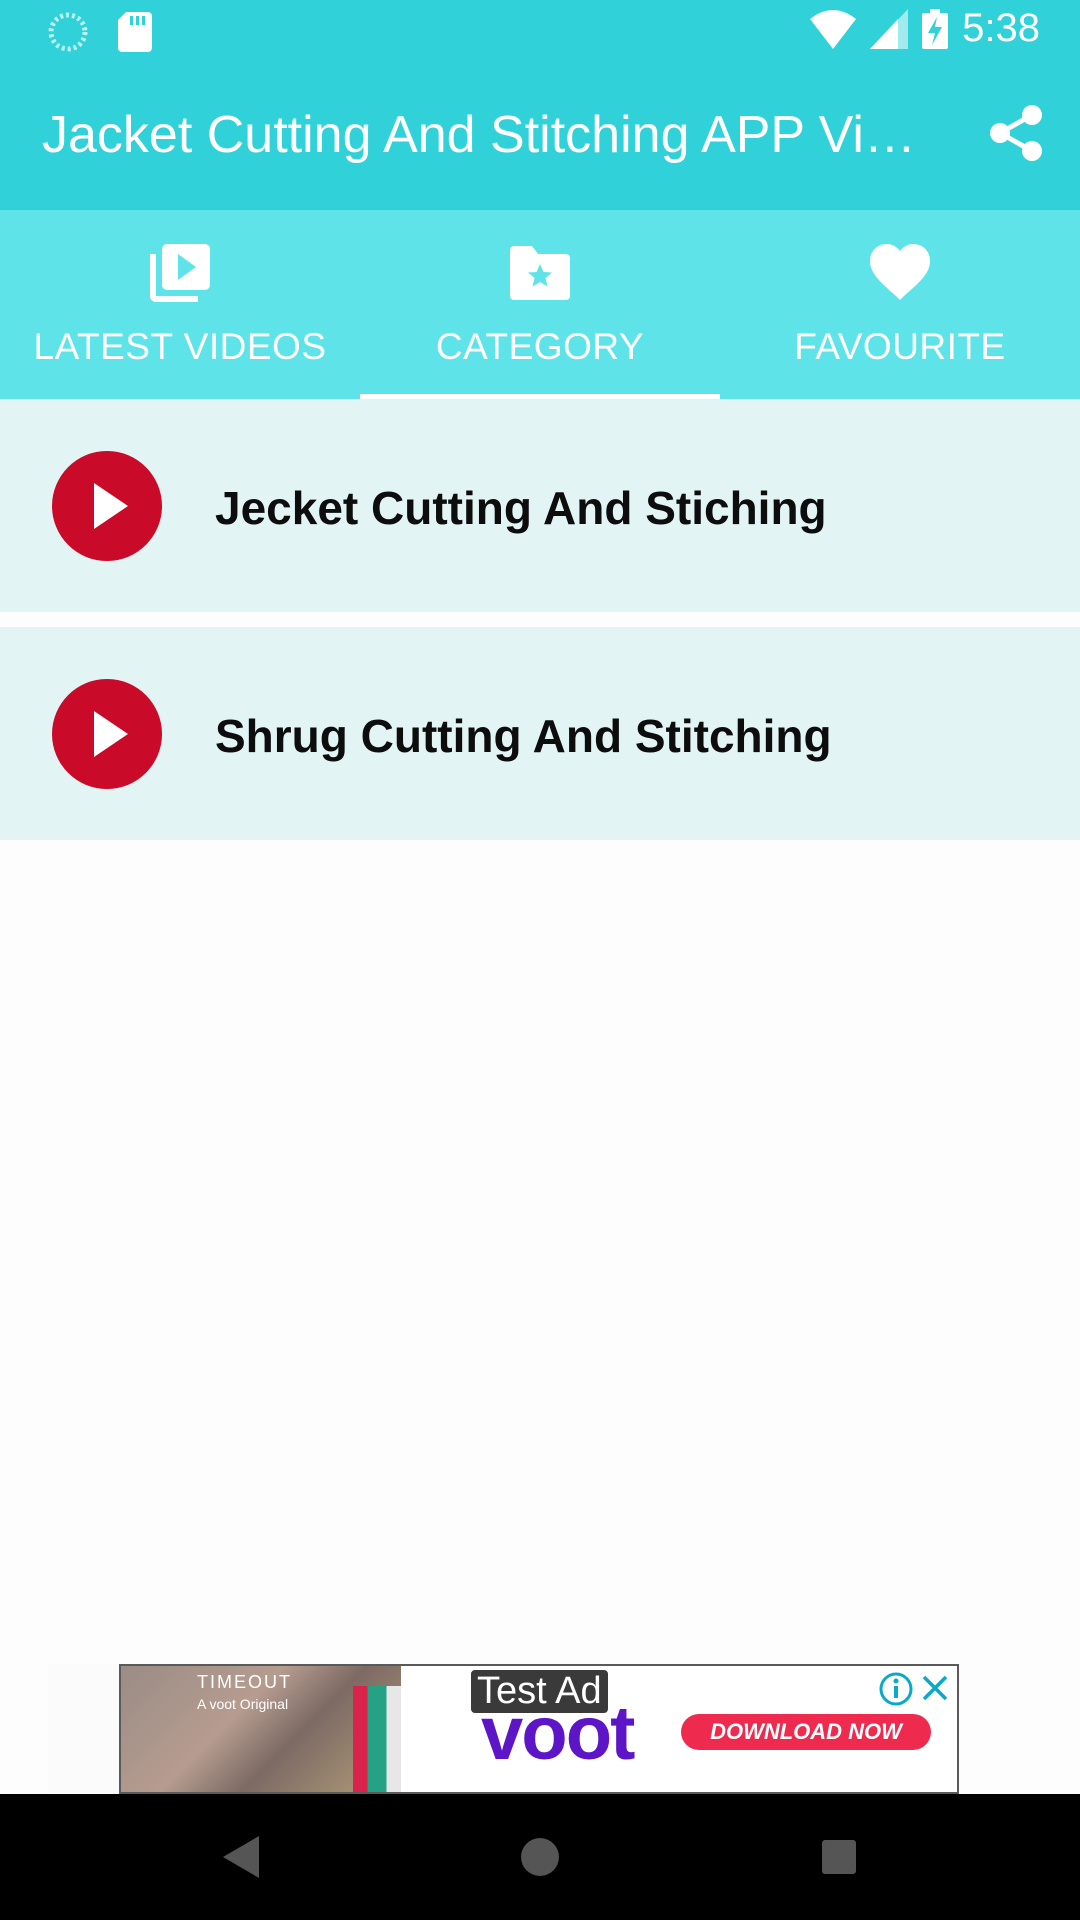 This screenshot has width=1080, height=1920. I want to click on status-bar: 5:38, so click(540, 31).